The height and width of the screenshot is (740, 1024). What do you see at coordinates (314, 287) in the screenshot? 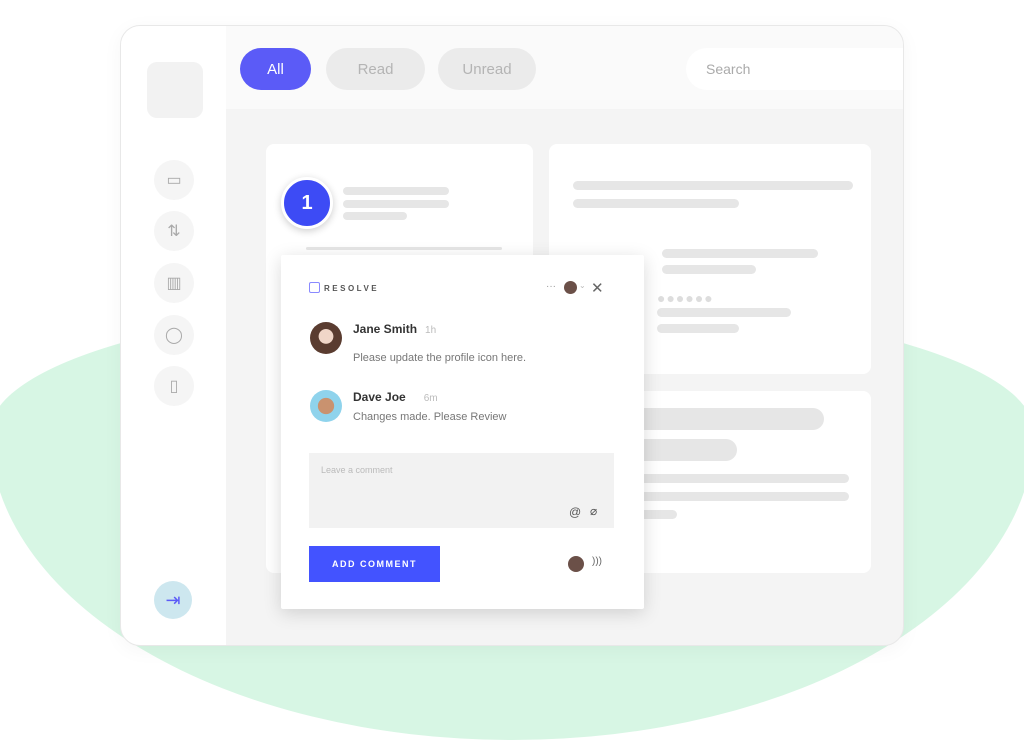
I see `resolve-checkbox` at bounding box center [314, 287].